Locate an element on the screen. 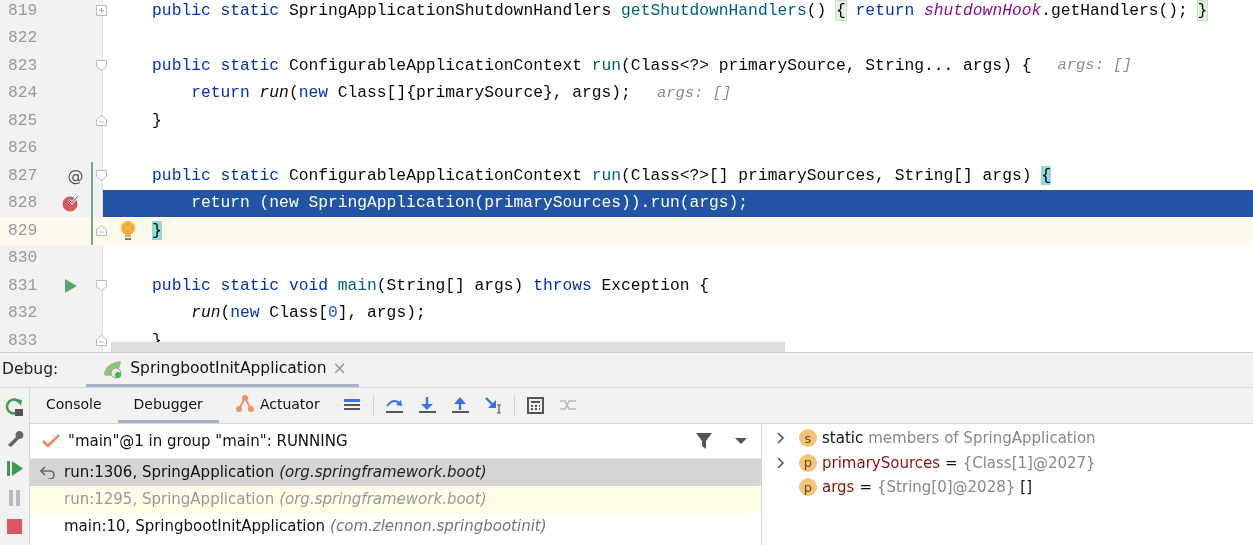 The image size is (1253, 545). code-line: run(new Class[0], args); is located at coordinates (308, 313).